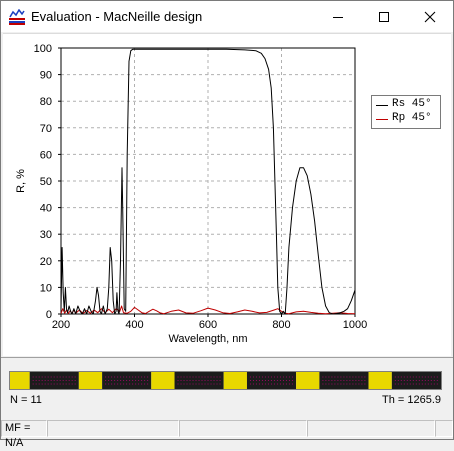 The image size is (454, 451). I want to click on x-tick-label: 600, so click(208, 325).